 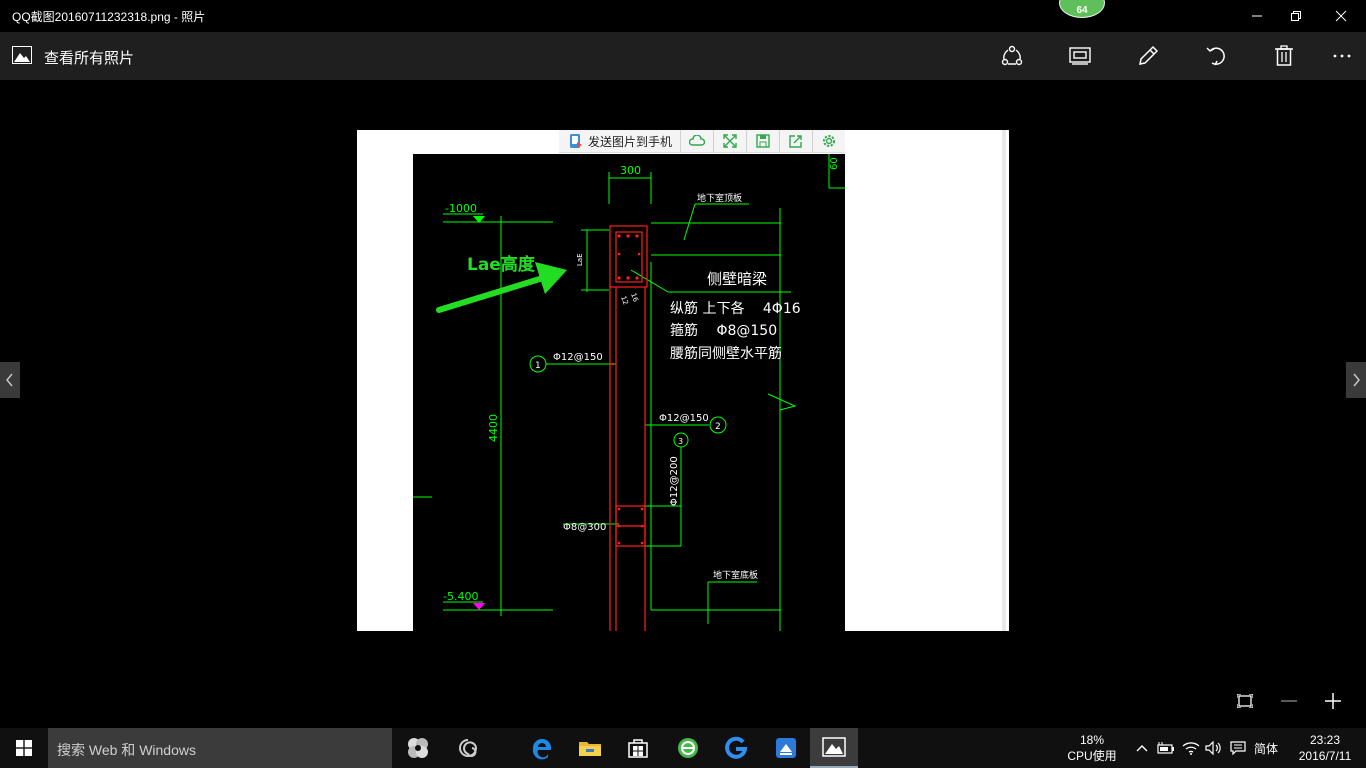 I want to click on bar3-number: 3, so click(x=680, y=441).